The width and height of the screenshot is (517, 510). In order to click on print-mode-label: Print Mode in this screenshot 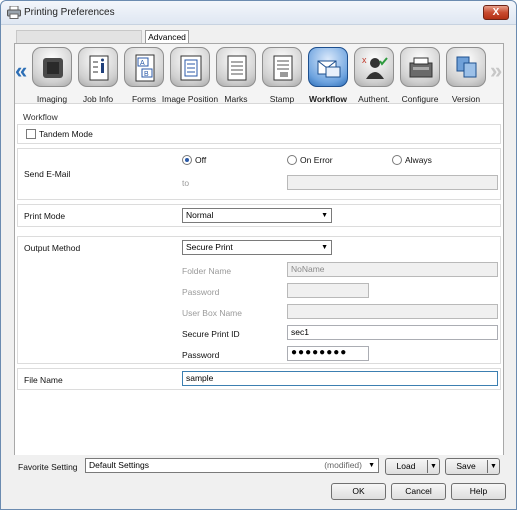, I will do `click(45, 216)`.